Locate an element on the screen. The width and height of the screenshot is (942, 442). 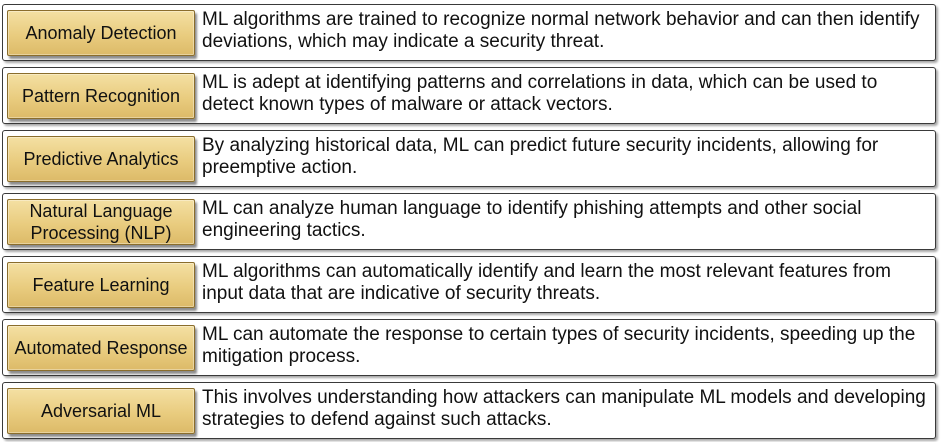
term-label: Natural Language Processing (NLP) is located at coordinates (101, 222).